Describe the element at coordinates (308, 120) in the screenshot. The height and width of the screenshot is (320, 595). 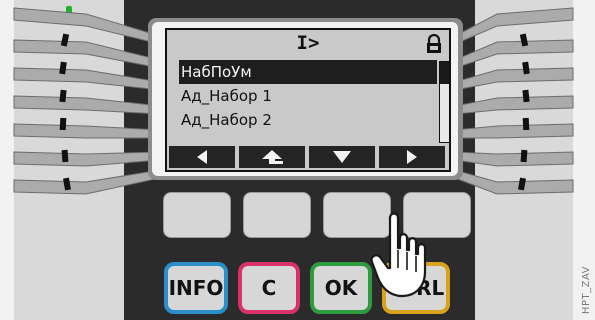
I see `menu-item: Ад_Набор 2` at that location.